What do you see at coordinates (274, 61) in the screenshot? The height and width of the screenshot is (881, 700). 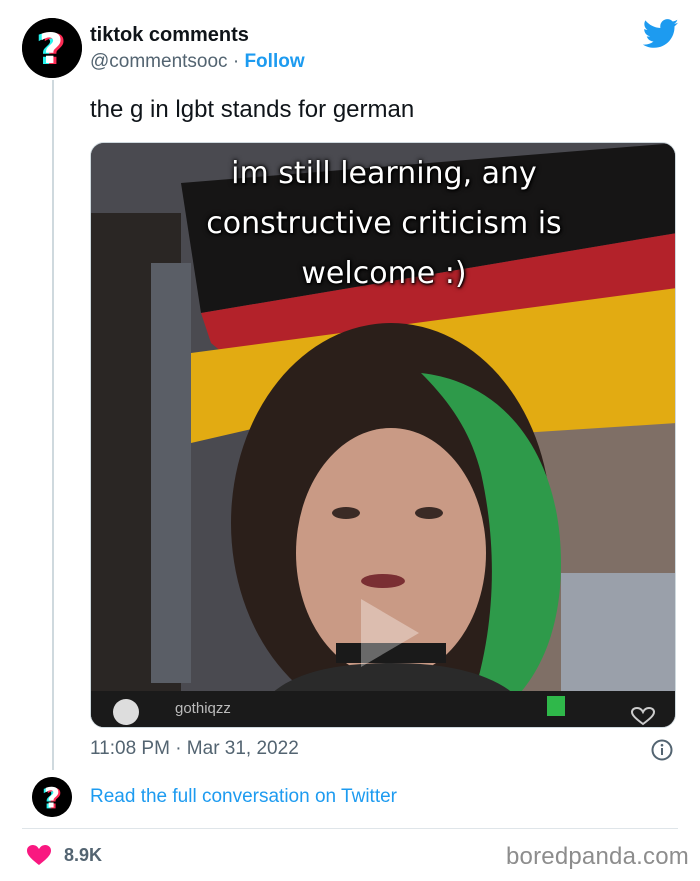 I see `follow-button: Follow` at bounding box center [274, 61].